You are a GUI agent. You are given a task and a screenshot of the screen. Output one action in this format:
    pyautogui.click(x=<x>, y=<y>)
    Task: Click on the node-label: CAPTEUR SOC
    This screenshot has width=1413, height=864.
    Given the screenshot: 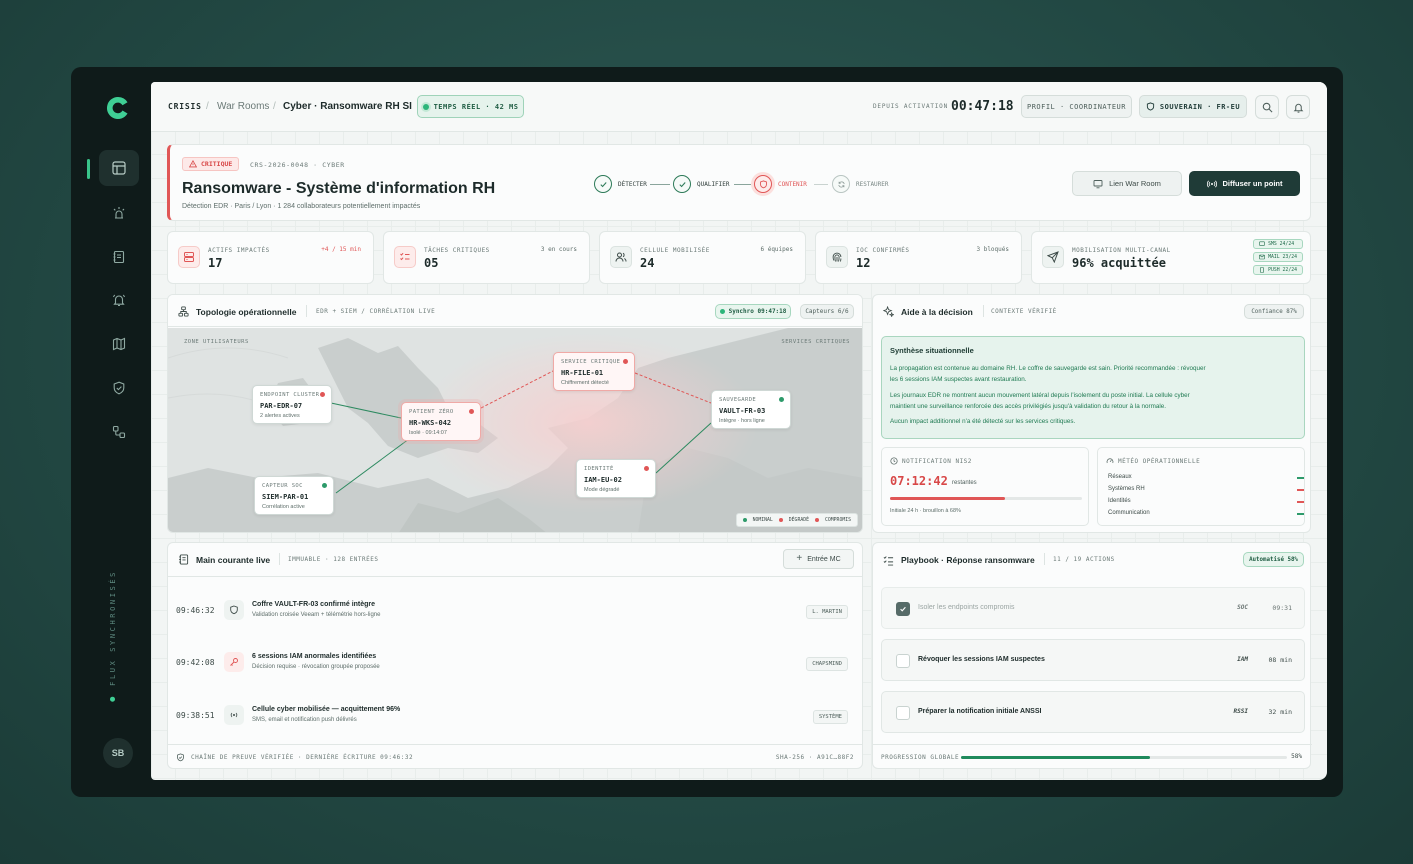 What is the action you would take?
    pyautogui.click(x=282, y=486)
    